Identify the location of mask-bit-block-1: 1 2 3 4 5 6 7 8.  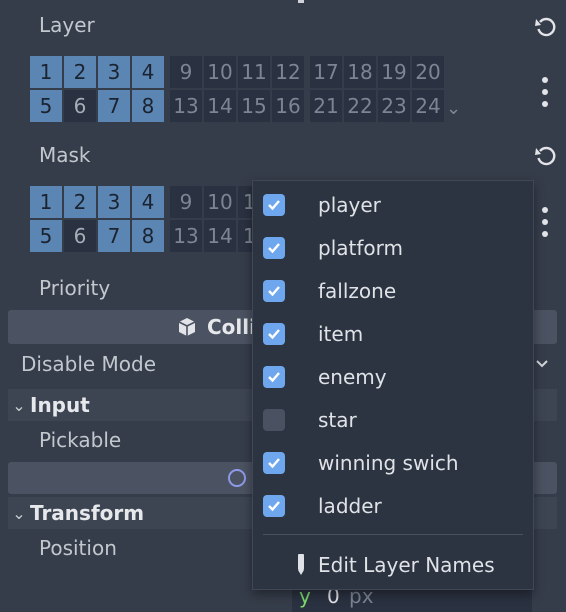
(97, 219).